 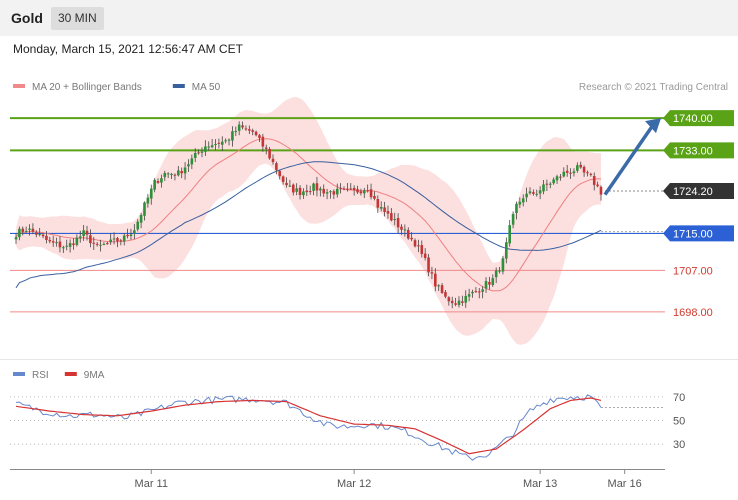 I want to click on current-price-label: 1724.20, so click(x=693, y=192).